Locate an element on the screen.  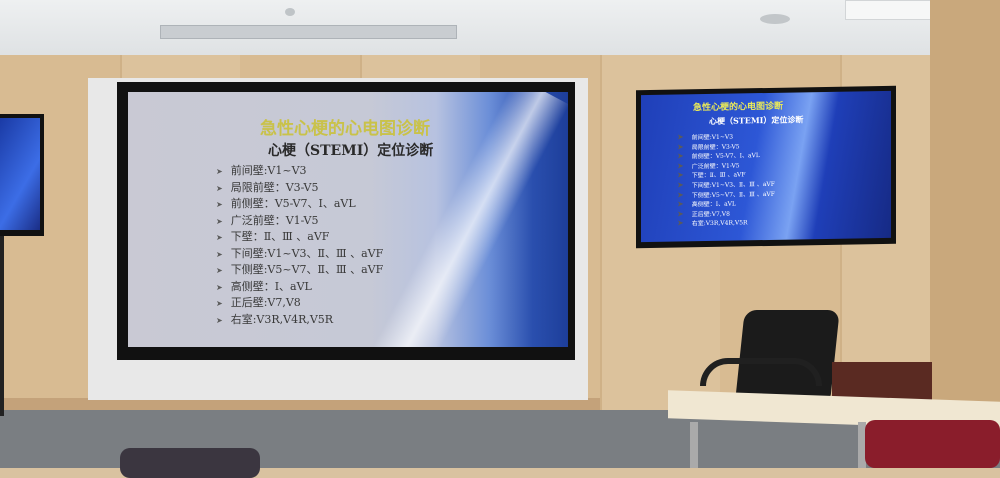
chair-armrest is located at coordinates (761, 372).